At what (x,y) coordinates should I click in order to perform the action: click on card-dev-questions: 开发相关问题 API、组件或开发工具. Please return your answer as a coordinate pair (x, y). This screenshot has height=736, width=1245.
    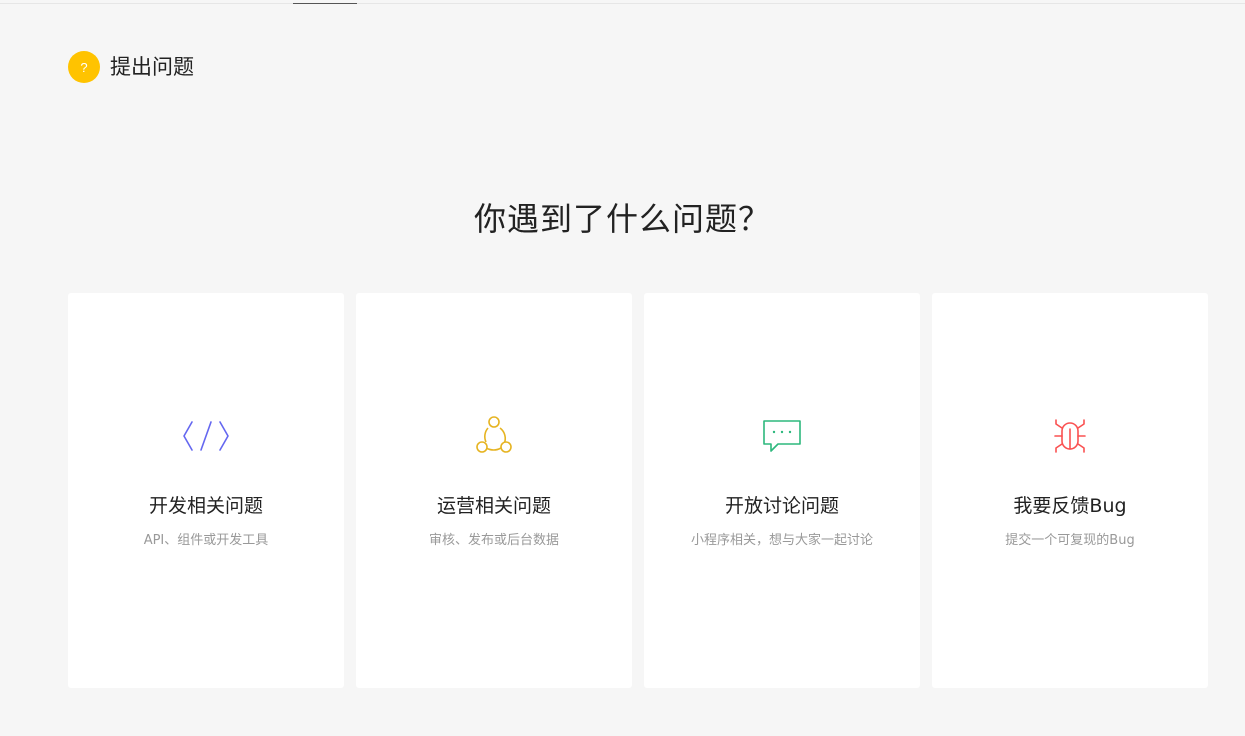
    Looking at the image, I should click on (206, 490).